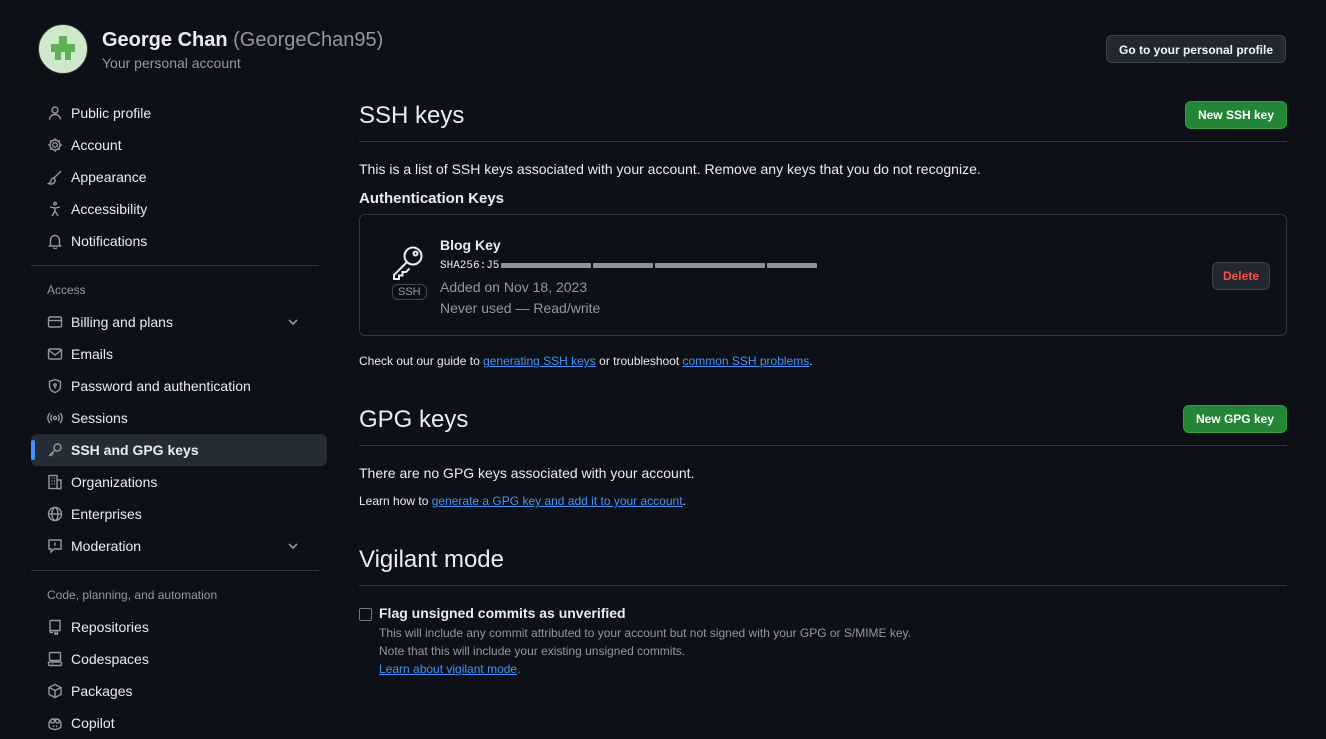  I want to click on sidebar-item-accessibility: Accessibility, so click(175, 209).